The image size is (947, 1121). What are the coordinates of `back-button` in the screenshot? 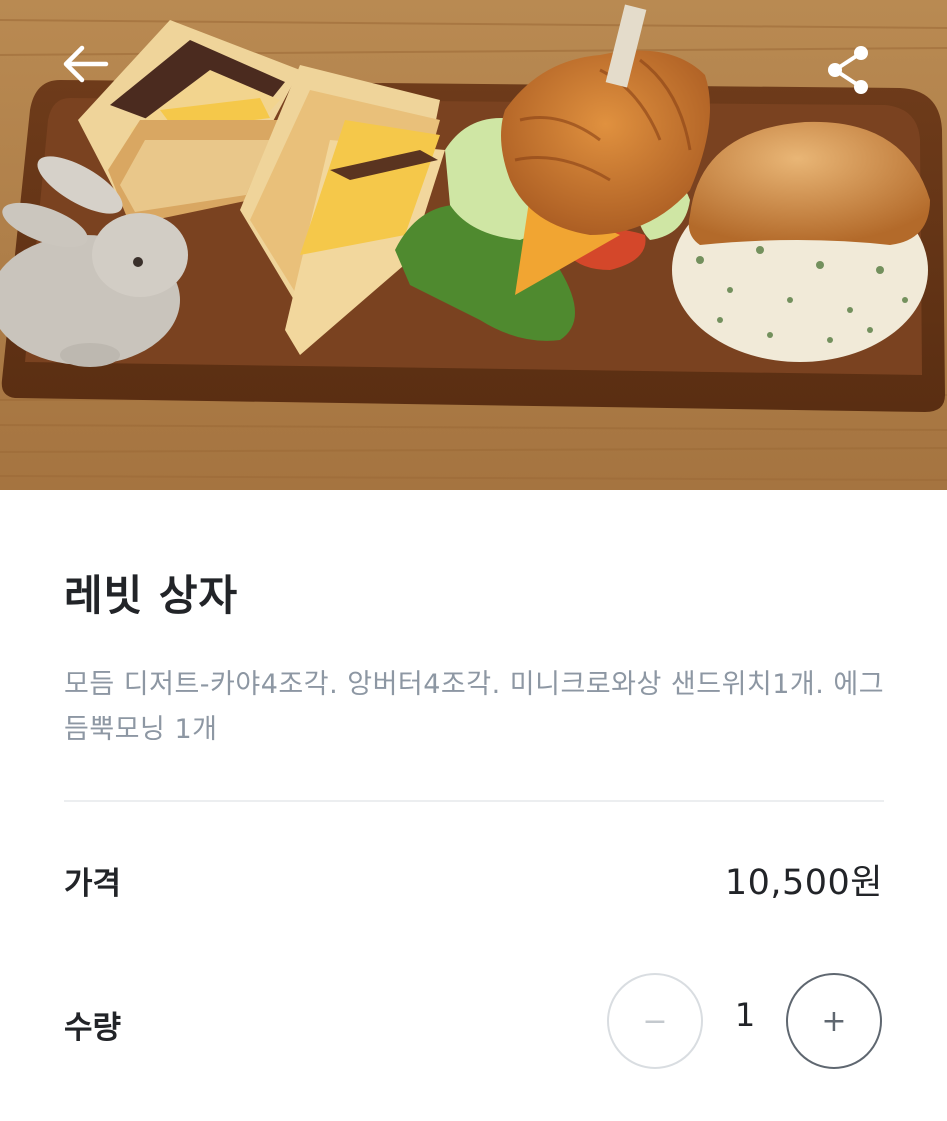 It's located at (92, 76).